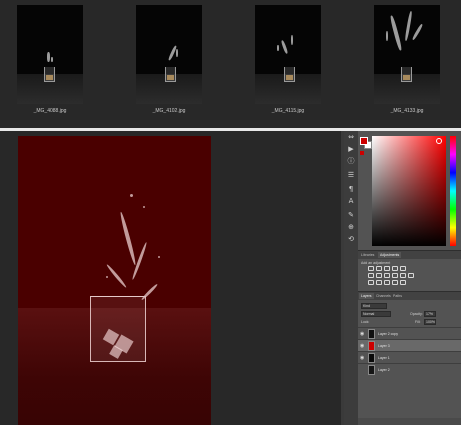 The height and width of the screenshot is (425, 461). Describe the element at coordinates (407, 111) in the screenshot. I see `thumbnail-4-label: _MG_4133.jpg` at that location.